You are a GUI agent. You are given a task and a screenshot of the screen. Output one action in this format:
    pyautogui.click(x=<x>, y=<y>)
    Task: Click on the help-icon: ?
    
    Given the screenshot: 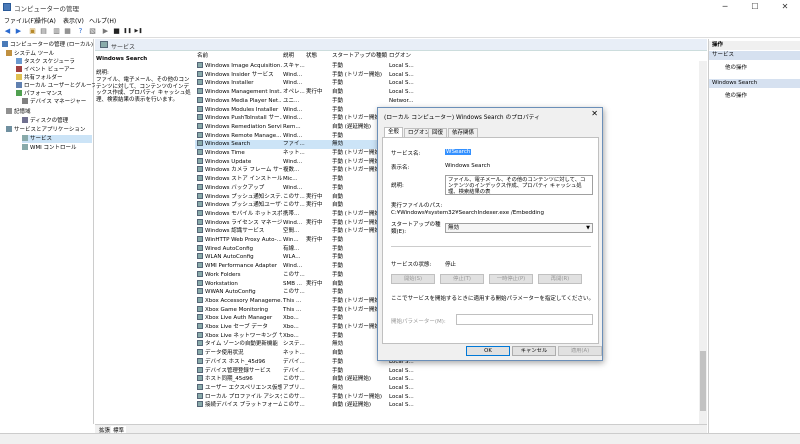 What is the action you would take?
    pyautogui.click(x=80, y=31)
    